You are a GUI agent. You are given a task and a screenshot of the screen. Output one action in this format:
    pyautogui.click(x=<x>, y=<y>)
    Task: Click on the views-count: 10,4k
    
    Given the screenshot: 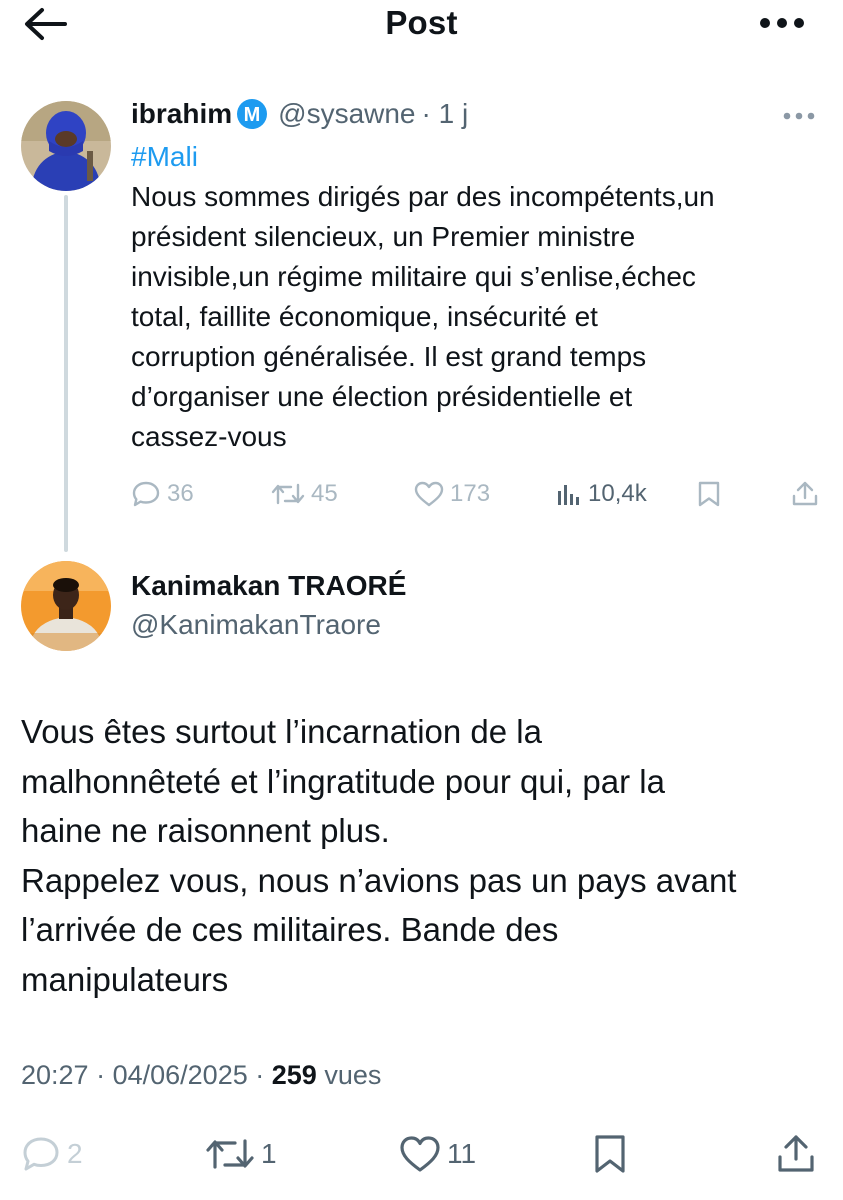 What is the action you would take?
    pyautogui.click(x=617, y=493)
    